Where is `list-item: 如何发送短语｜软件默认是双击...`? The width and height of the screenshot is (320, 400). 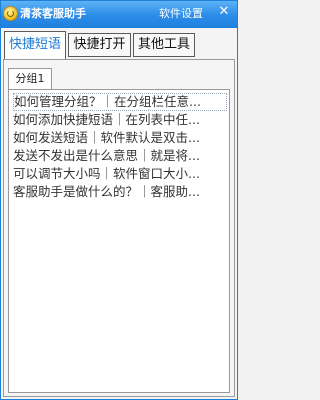
list-item: 如何发送短语｜软件默认是双击... is located at coordinates (120, 138).